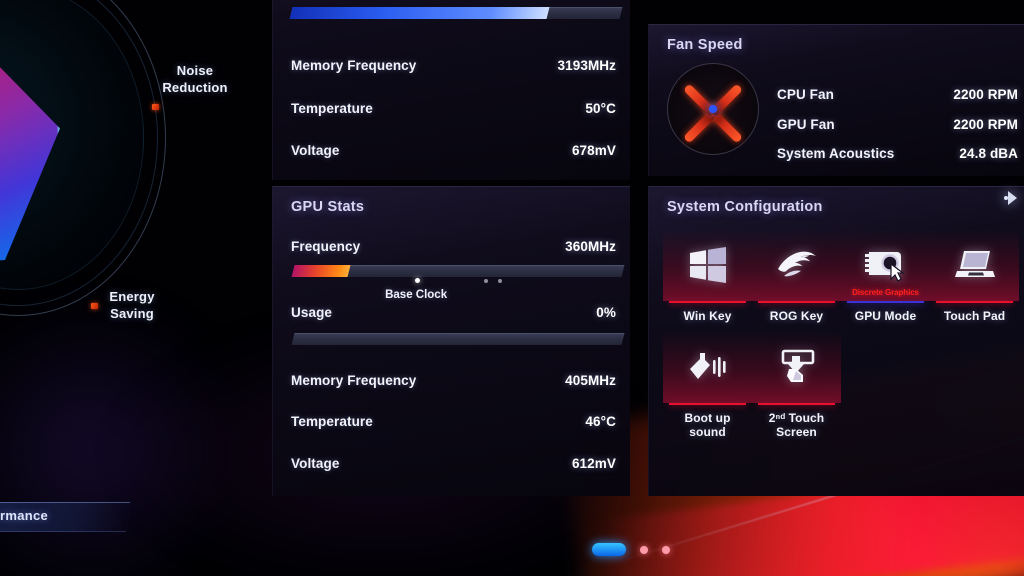  I want to click on gpu-usage-bar, so click(458, 339).